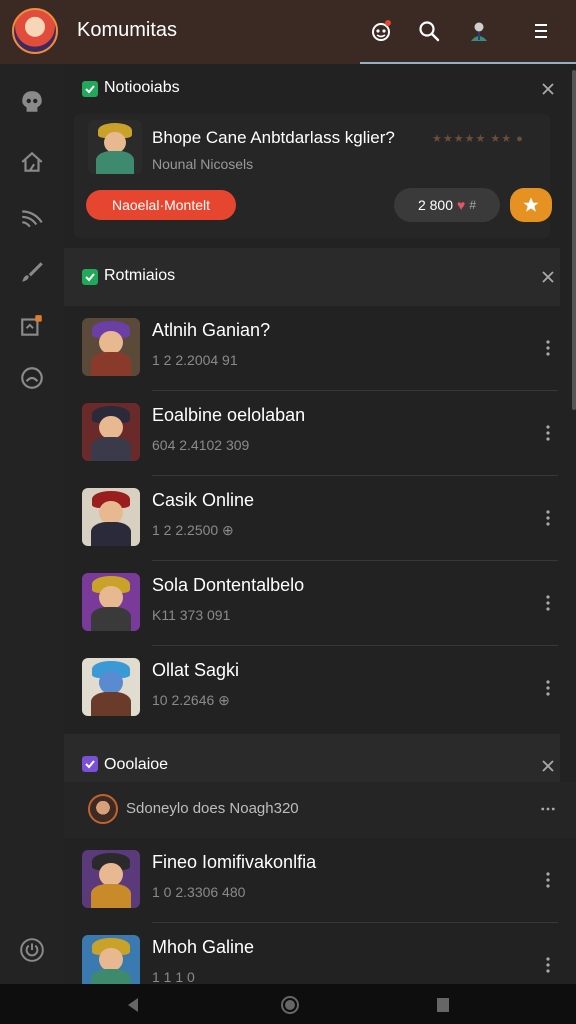 The height and width of the screenshot is (1024, 576). I want to click on primary-action-button: Naoelal·Montelt, so click(161, 205).